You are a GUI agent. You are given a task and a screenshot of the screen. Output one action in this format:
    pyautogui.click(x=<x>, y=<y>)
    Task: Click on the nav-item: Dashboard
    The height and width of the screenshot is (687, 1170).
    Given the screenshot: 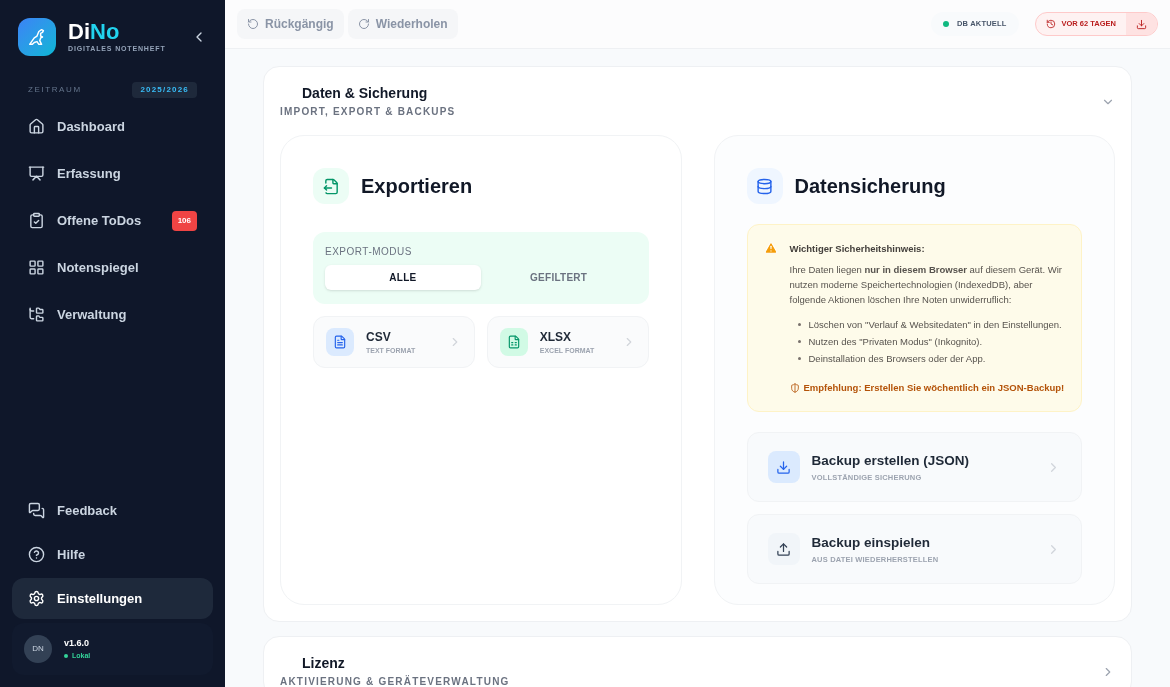 What is the action you would take?
    pyautogui.click(x=112, y=126)
    